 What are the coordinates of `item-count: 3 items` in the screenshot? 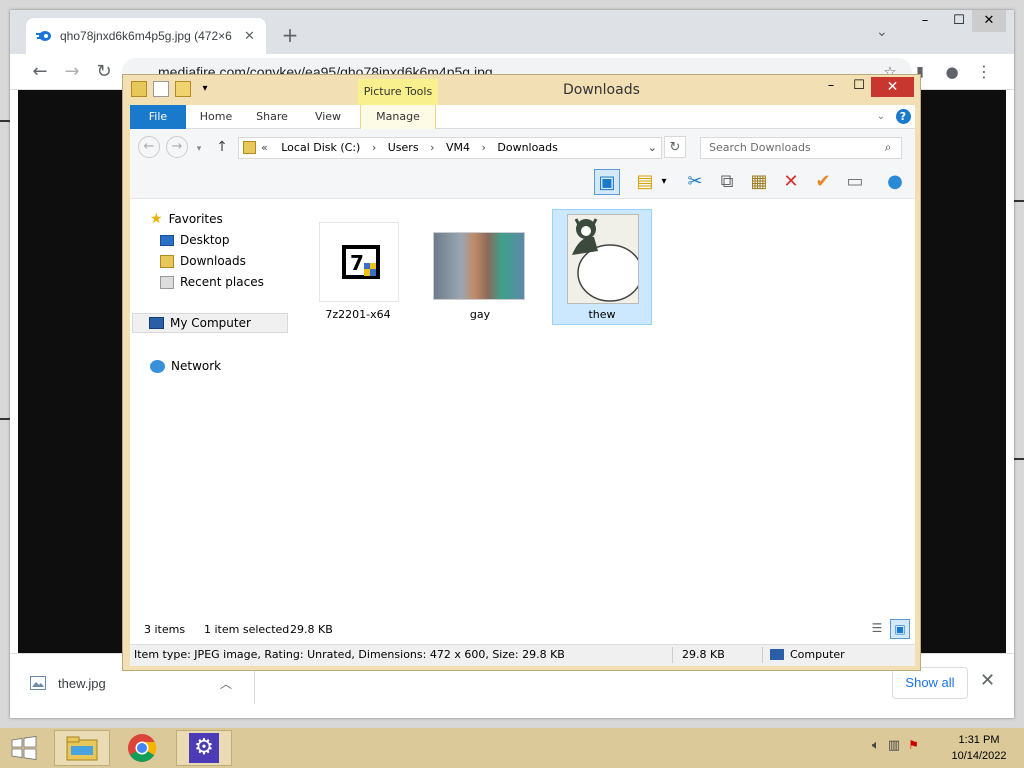 It's located at (165, 629).